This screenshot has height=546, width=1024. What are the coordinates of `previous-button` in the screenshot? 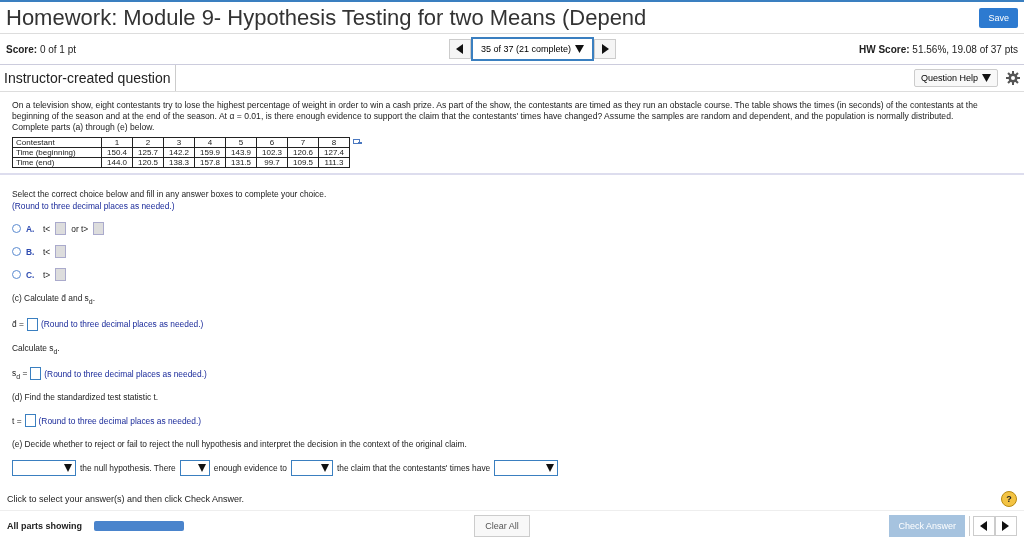 It's located at (984, 526).